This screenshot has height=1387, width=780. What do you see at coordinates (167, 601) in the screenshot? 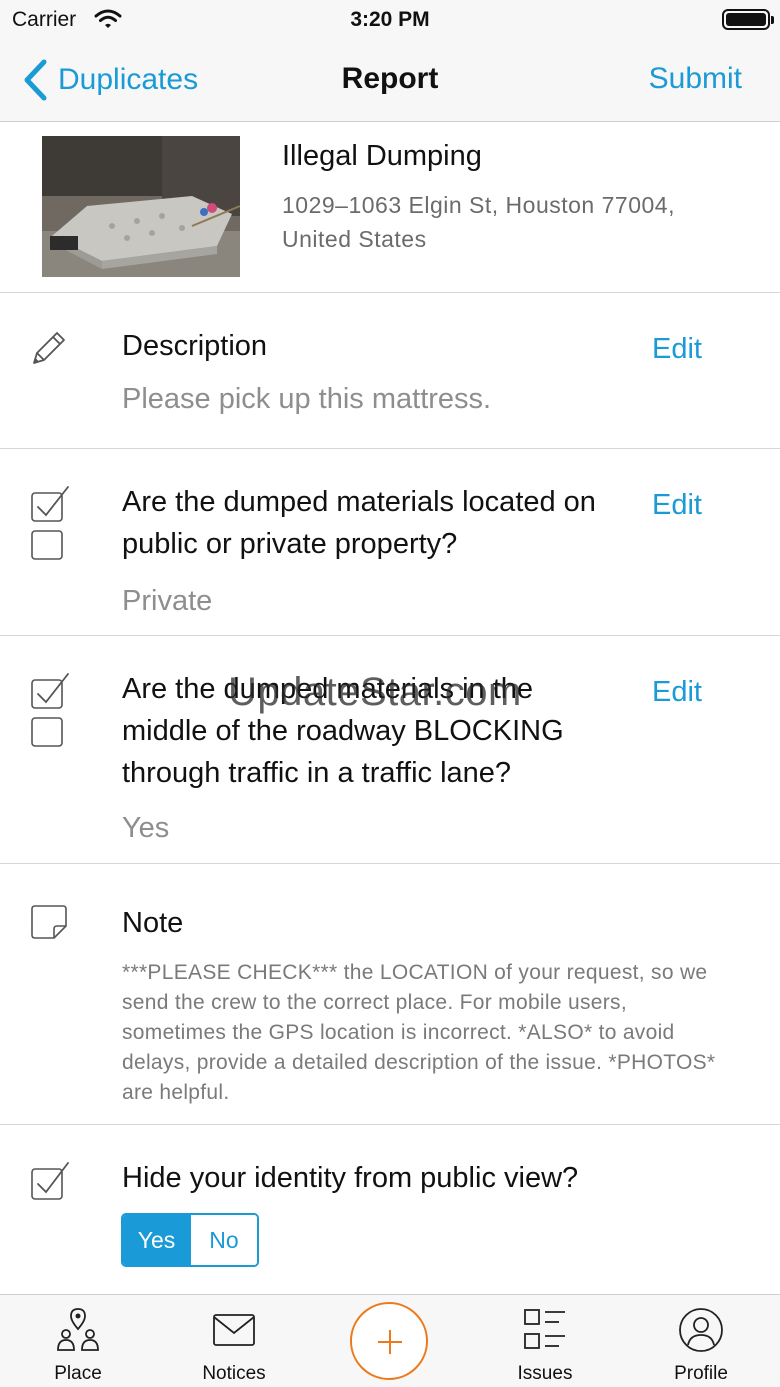
I see `question-property-value: Private` at bounding box center [167, 601].